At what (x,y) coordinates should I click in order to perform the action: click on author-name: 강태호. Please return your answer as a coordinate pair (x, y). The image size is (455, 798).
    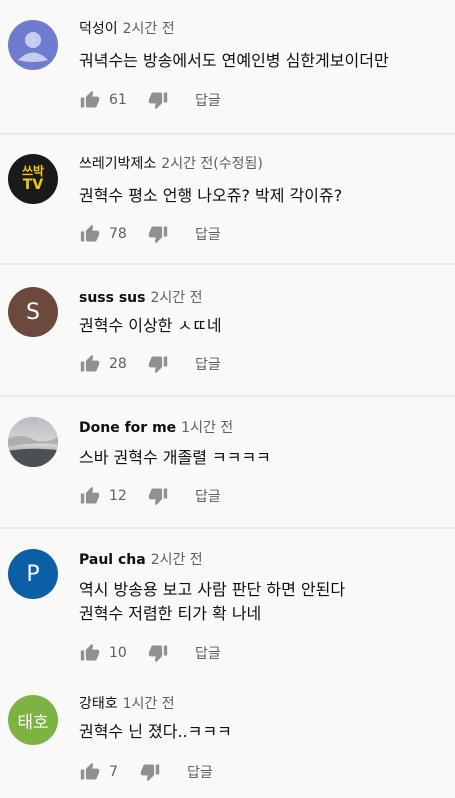
    Looking at the image, I should click on (98, 704).